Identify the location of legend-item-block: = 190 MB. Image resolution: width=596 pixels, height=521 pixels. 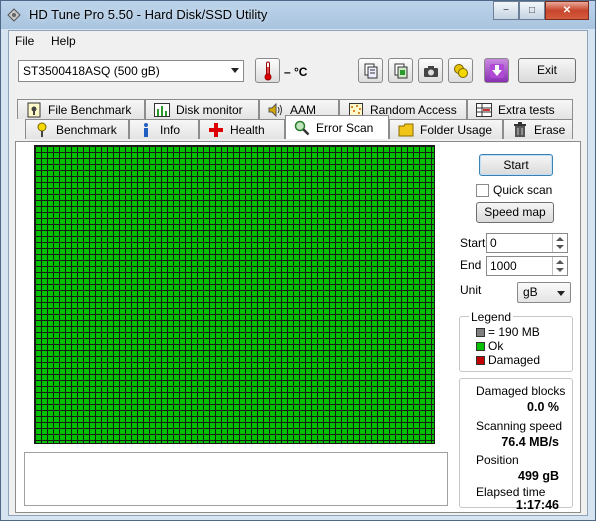
(508, 332).